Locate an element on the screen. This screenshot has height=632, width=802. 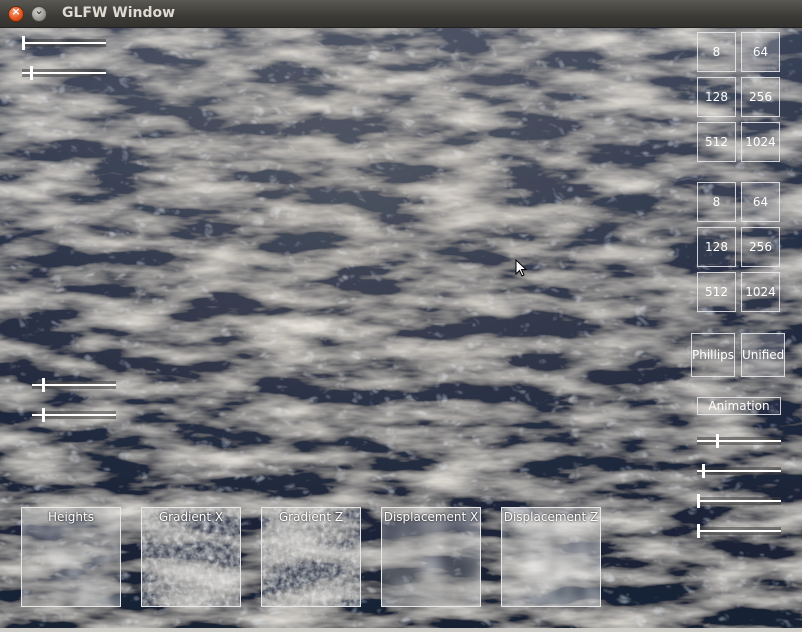
mouse-cursor-icon is located at coordinates (521, 268).